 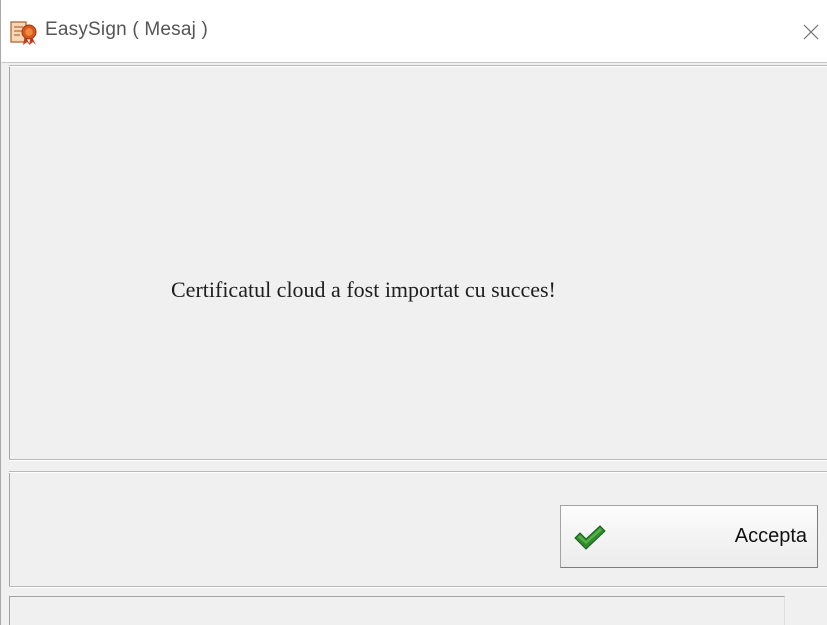 I want to click on title-bar: EasySign ( Mesaj ), so click(x=414, y=31).